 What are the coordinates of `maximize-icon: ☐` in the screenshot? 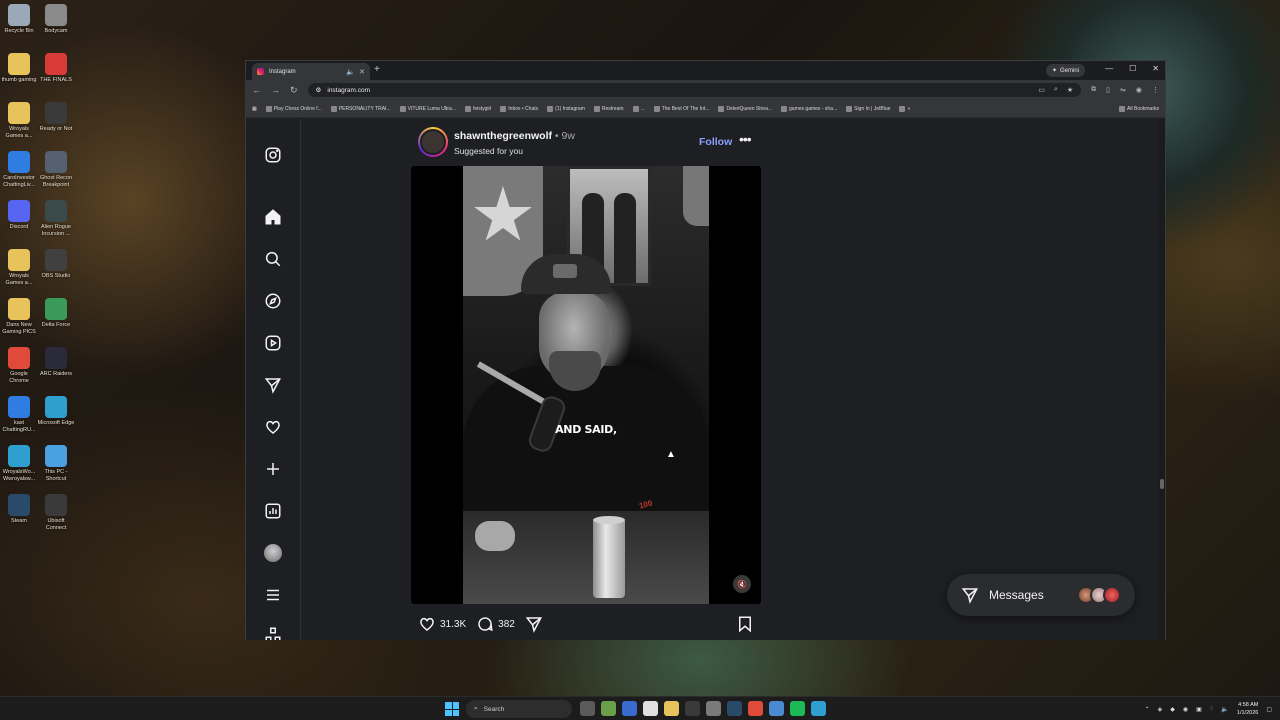 It's located at (1132, 68).